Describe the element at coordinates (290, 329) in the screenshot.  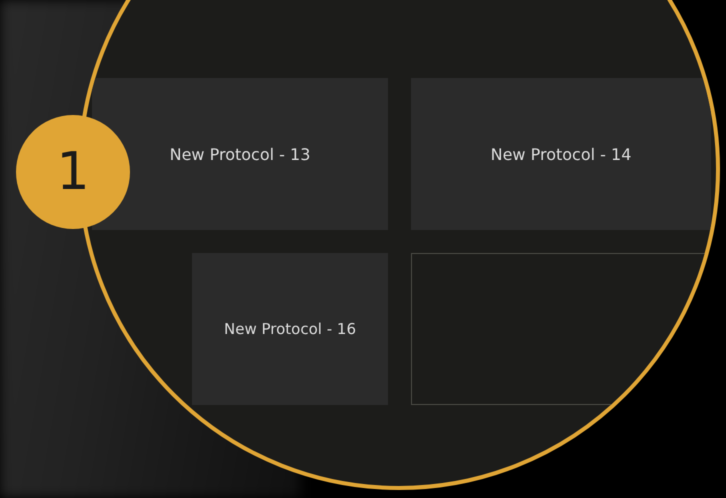
I see `protocol-tile: New Protocol - 16` at that location.